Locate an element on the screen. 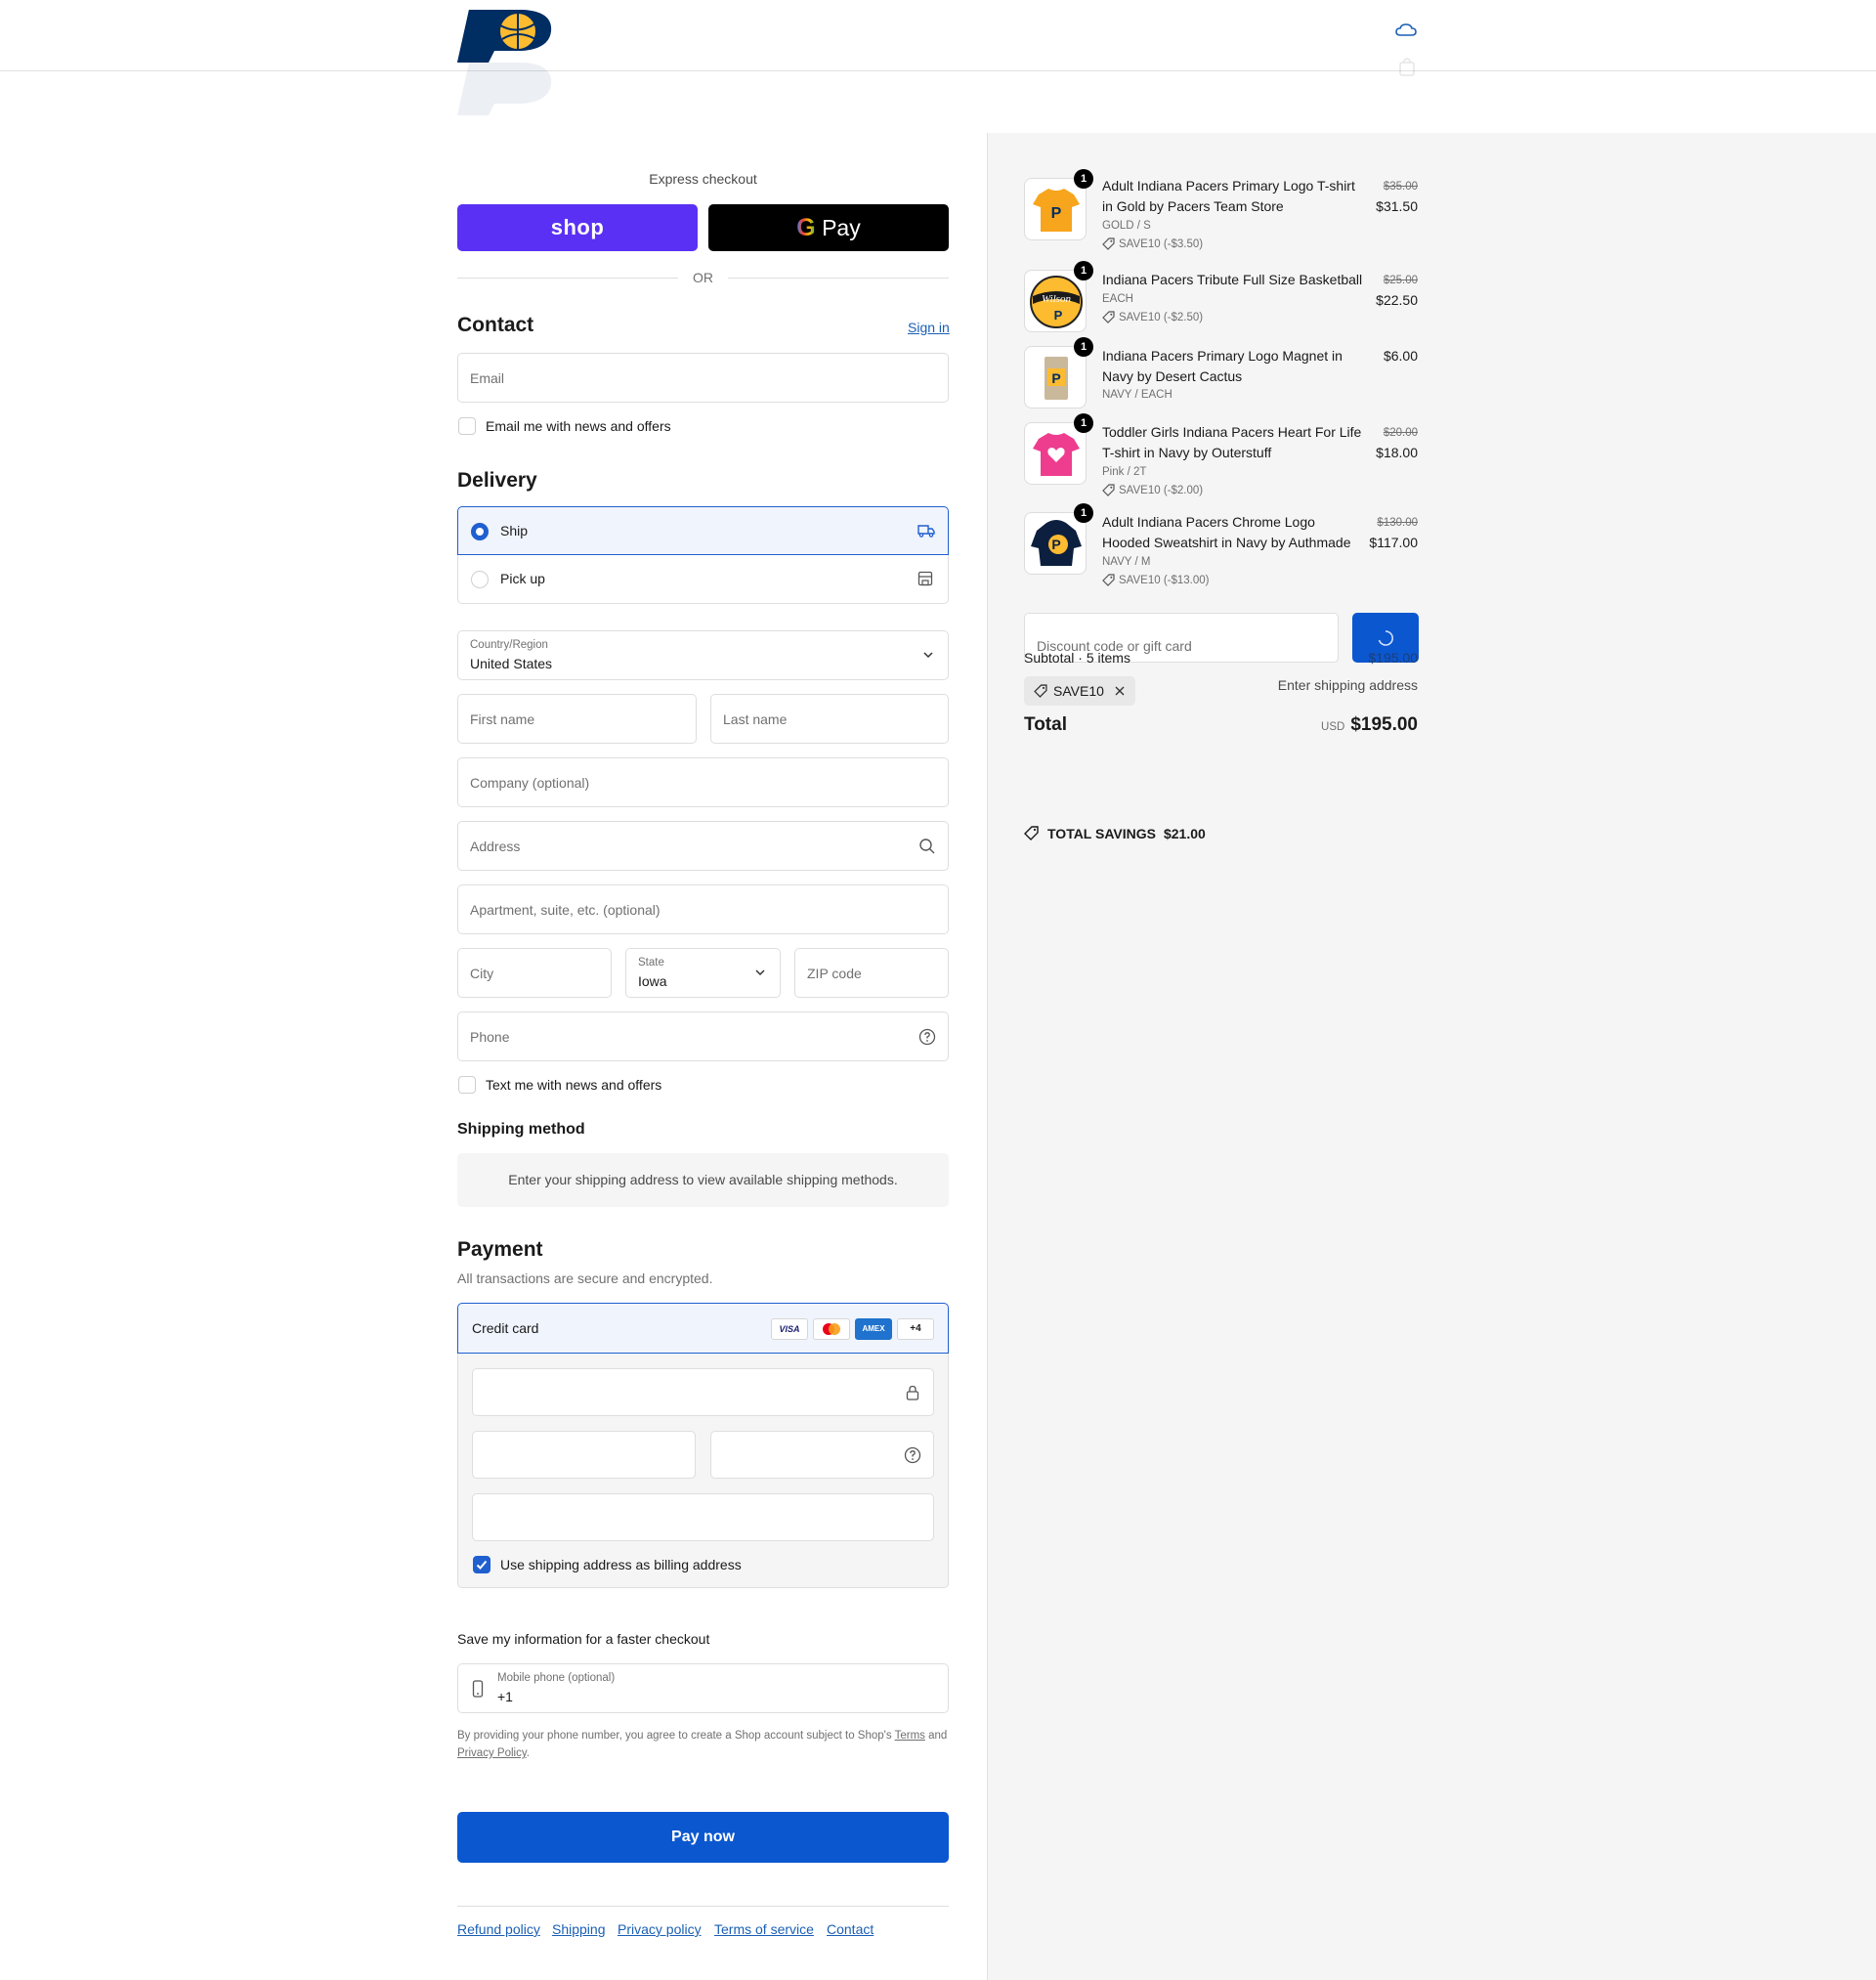 Image resolution: width=1876 pixels, height=1980 pixels. ship-option: Ship is located at coordinates (703, 530).